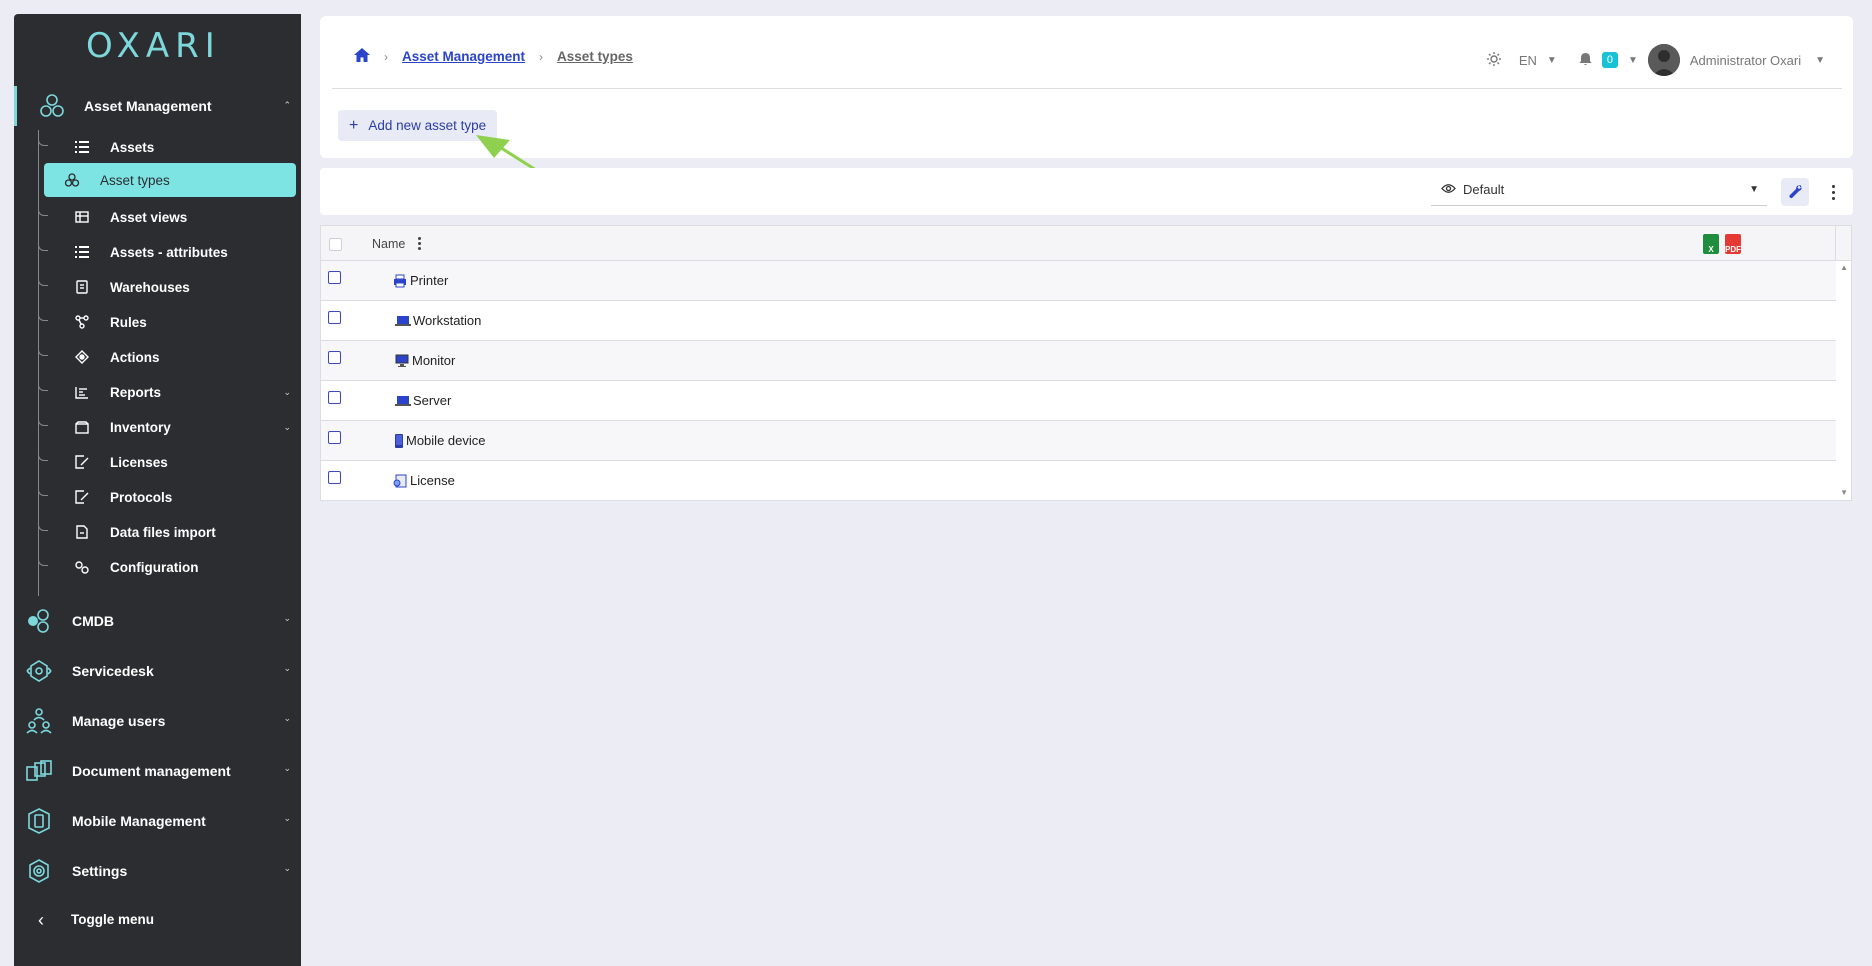  Describe the element at coordinates (100, 871) in the screenshot. I see `section-label: Settings` at that location.